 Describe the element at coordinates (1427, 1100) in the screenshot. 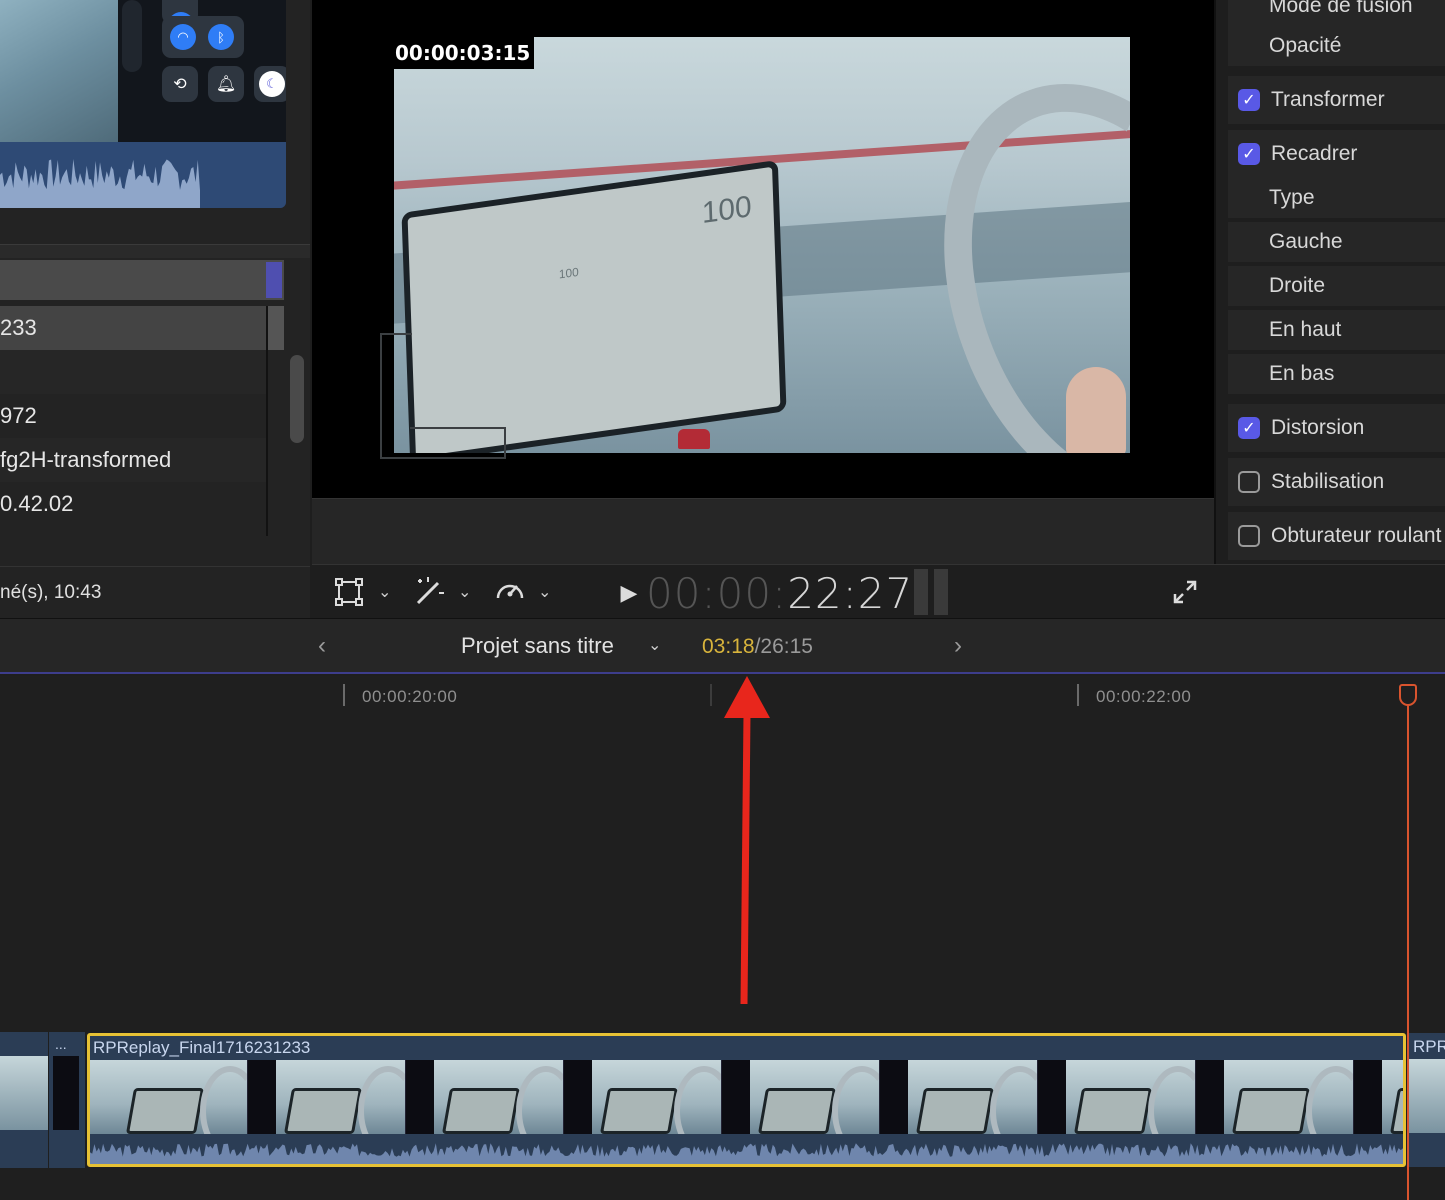

I see `timeline-clip-next: RPR` at that location.